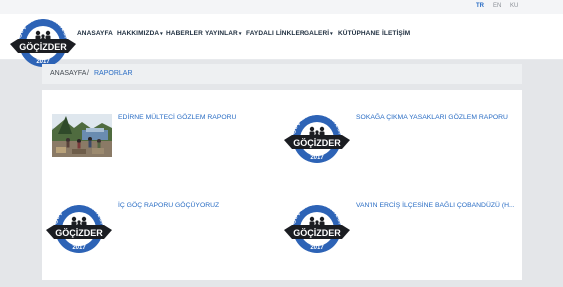  I want to click on nav-iletisim: İLETİŞİM, so click(396, 33).